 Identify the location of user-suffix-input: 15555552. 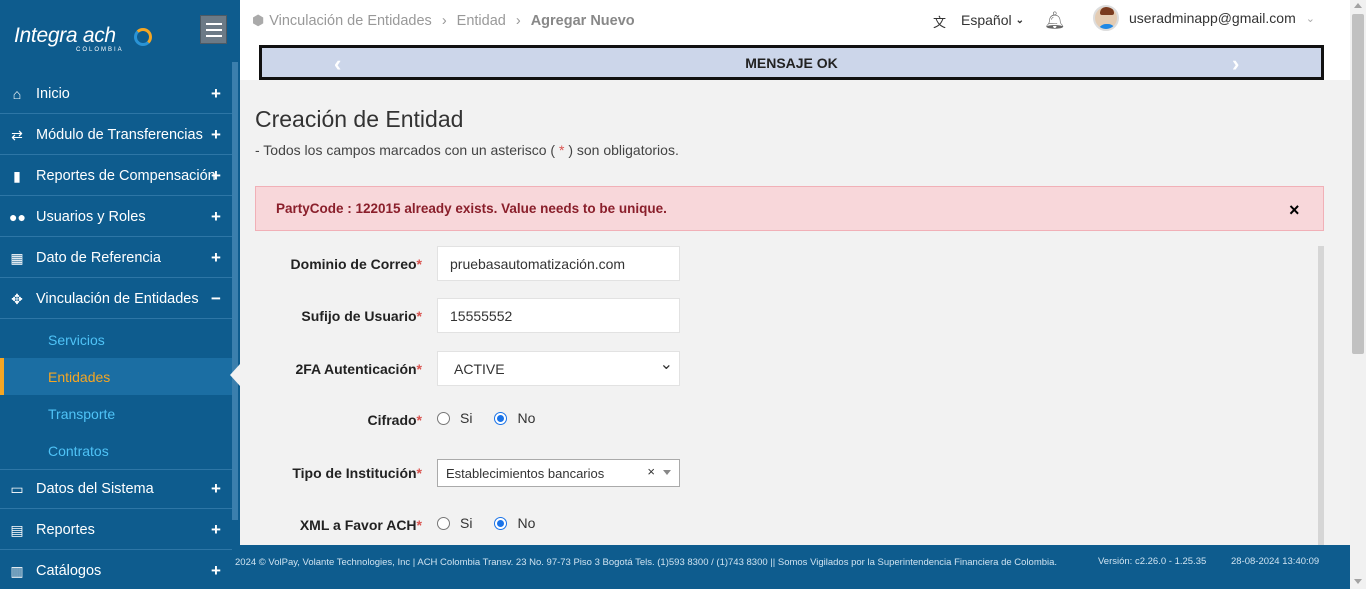
(558, 315).